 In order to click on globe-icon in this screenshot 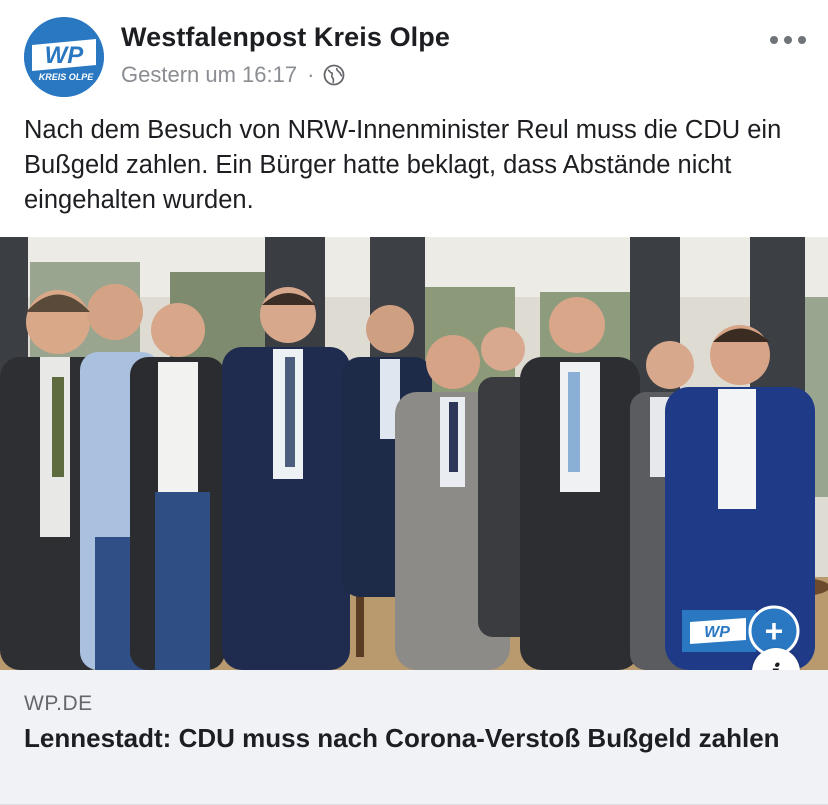, I will do `click(334, 75)`.